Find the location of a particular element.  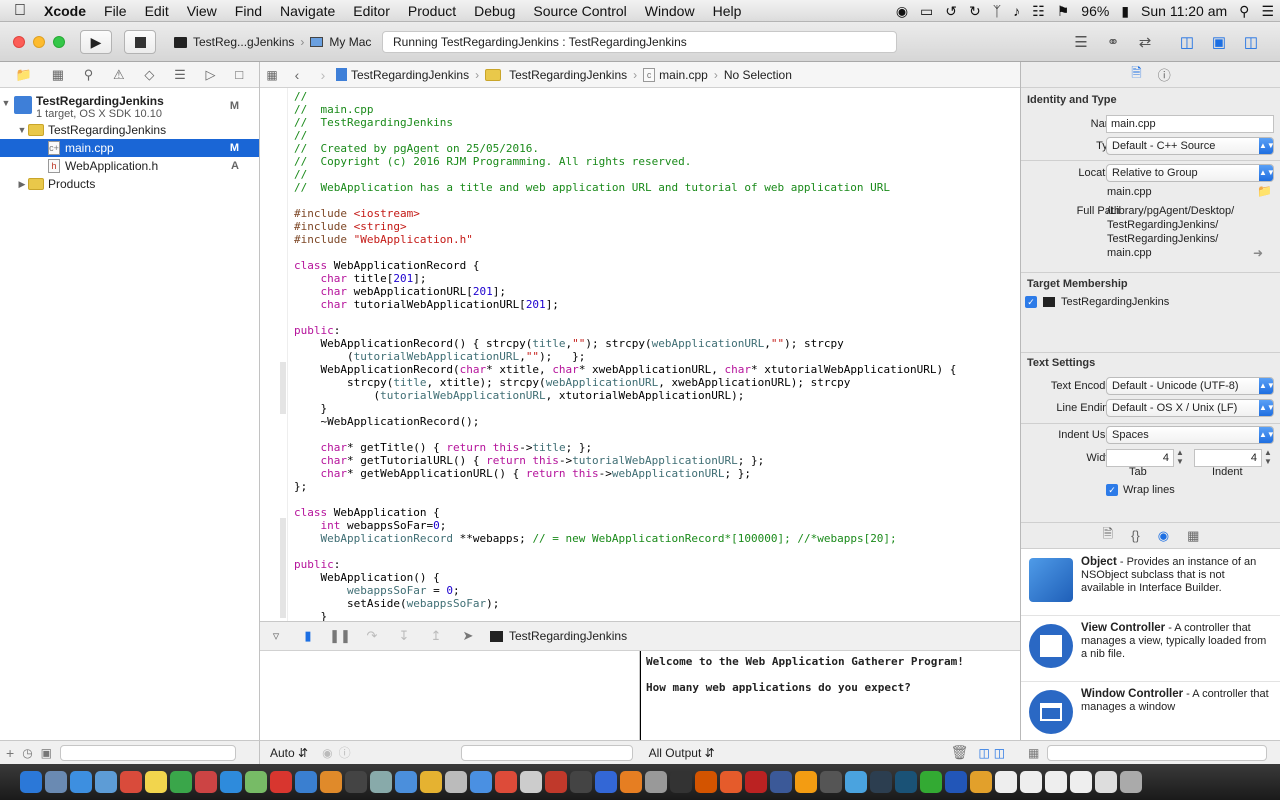

step-over-icon: ↷ is located at coordinates (372, 636).